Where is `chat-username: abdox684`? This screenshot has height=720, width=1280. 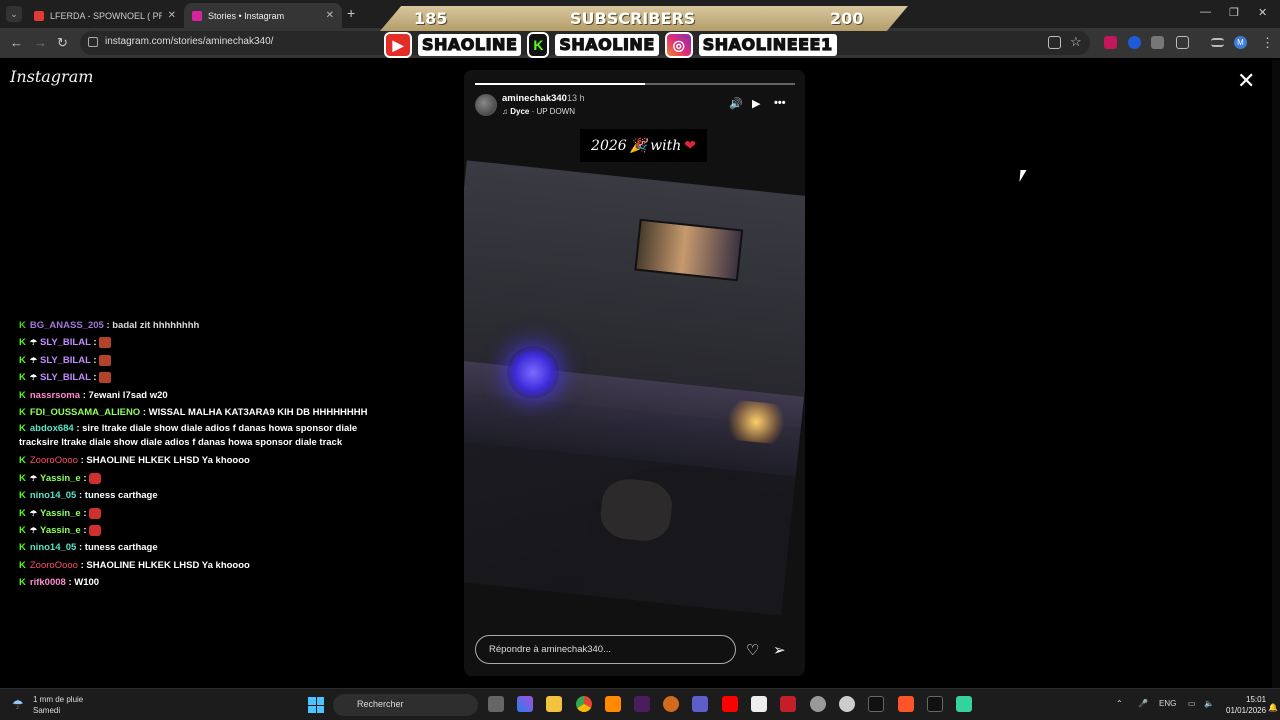
chat-username: abdox684 is located at coordinates (52, 428).